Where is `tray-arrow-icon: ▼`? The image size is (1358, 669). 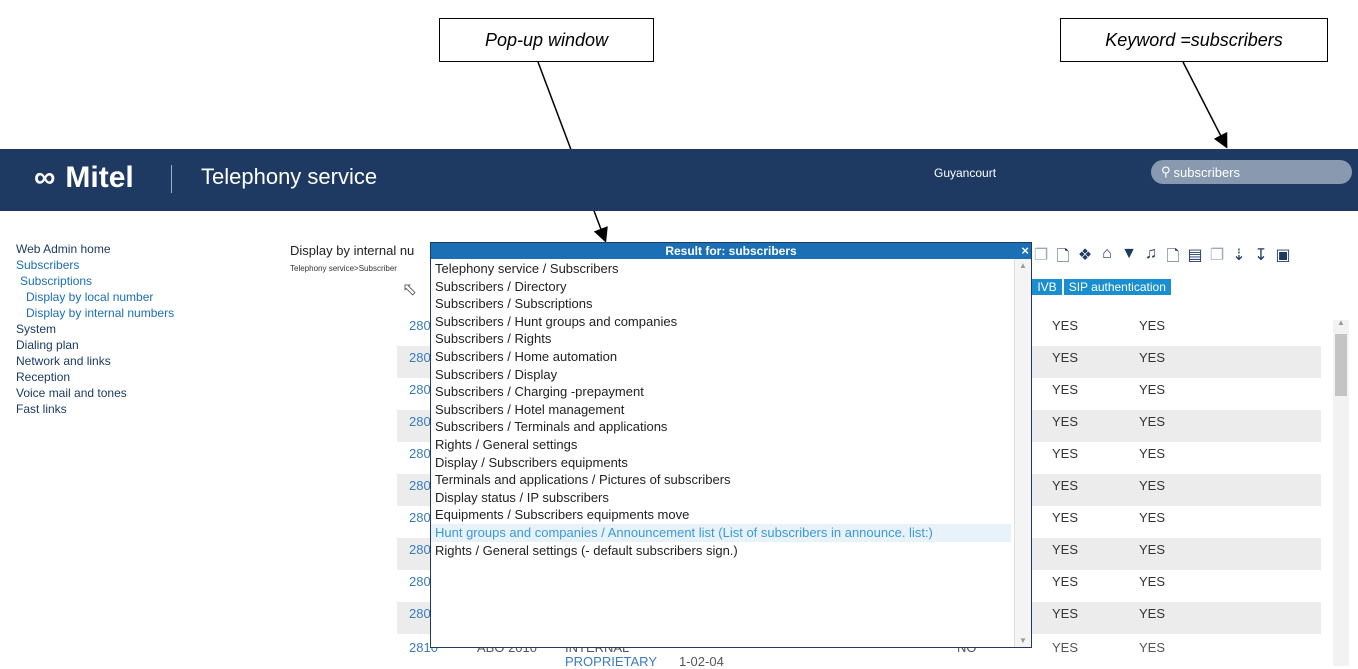
tray-arrow-icon: ▼ is located at coordinates (1129, 258).